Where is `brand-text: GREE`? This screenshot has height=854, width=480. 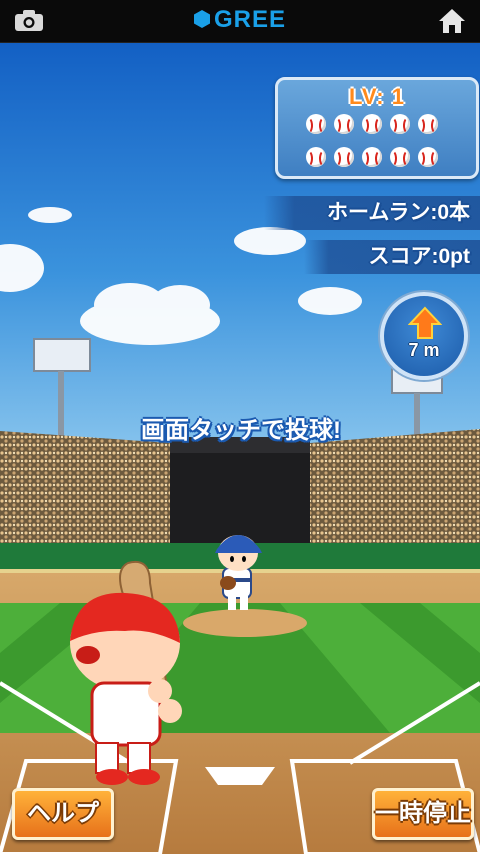
brand-text: GREE is located at coordinates (249, 19).